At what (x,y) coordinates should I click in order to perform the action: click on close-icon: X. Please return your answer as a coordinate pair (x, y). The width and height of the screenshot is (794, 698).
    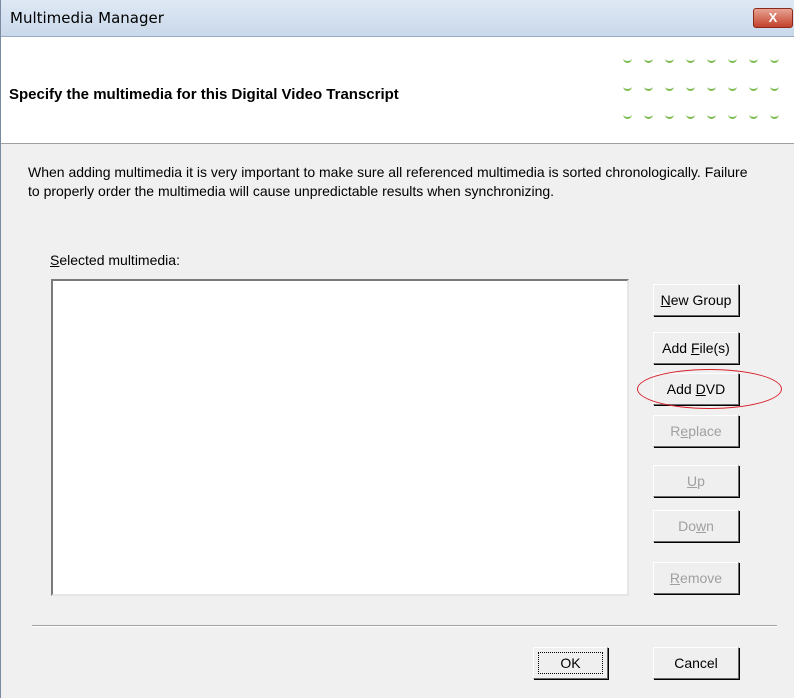
    Looking at the image, I should click on (773, 17).